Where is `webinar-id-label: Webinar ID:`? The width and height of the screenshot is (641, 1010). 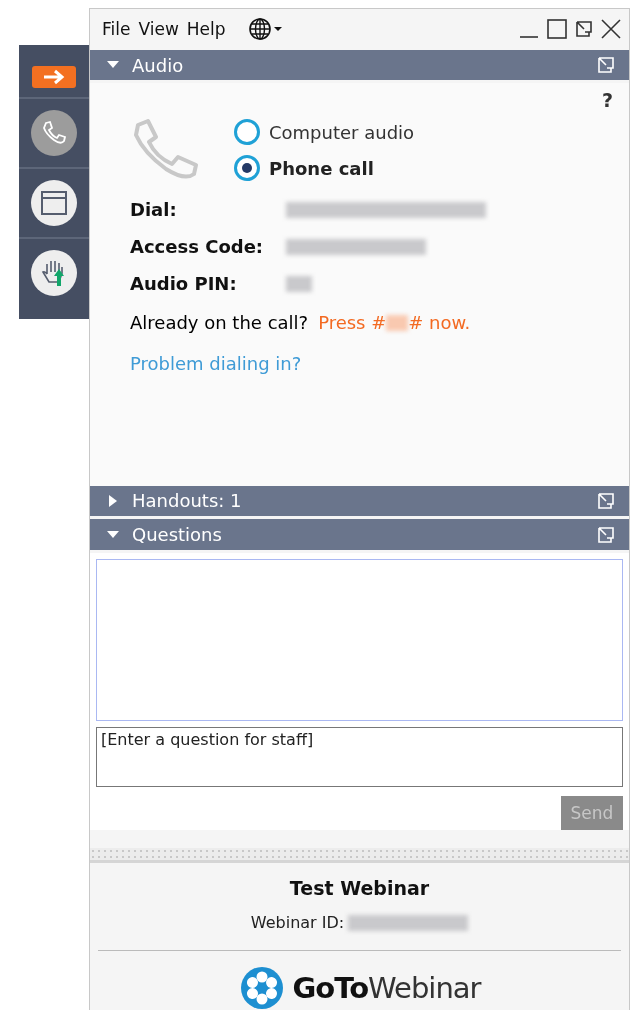 webinar-id-label: Webinar ID: is located at coordinates (297, 922).